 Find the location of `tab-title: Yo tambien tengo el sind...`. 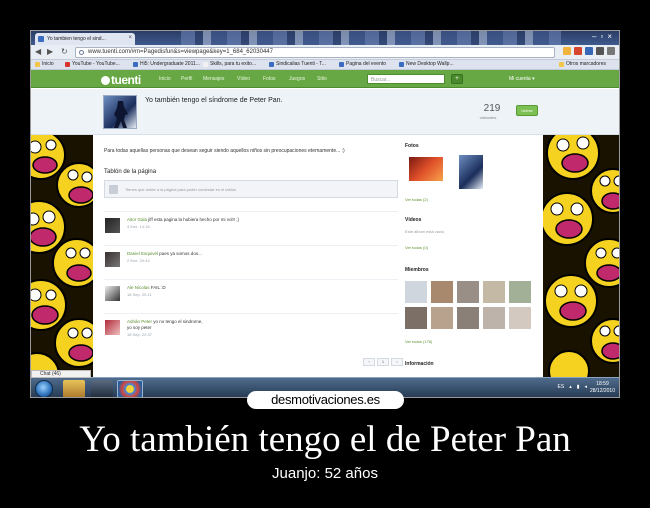

tab-title: Yo tambien tengo el sind... is located at coordinates (76, 39).